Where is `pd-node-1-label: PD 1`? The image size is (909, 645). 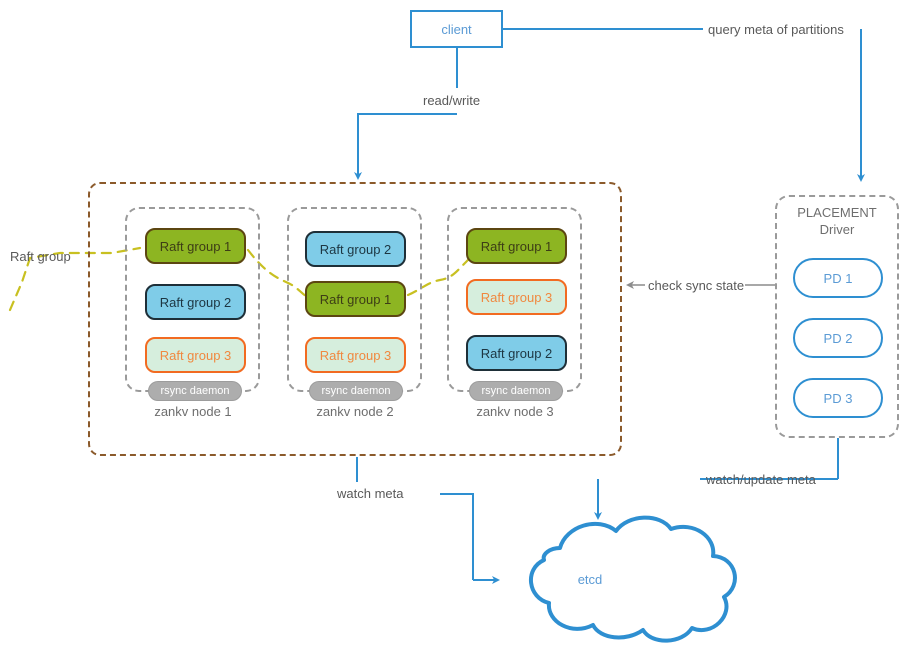
pd-node-1-label: PD 1 is located at coordinates (838, 278).